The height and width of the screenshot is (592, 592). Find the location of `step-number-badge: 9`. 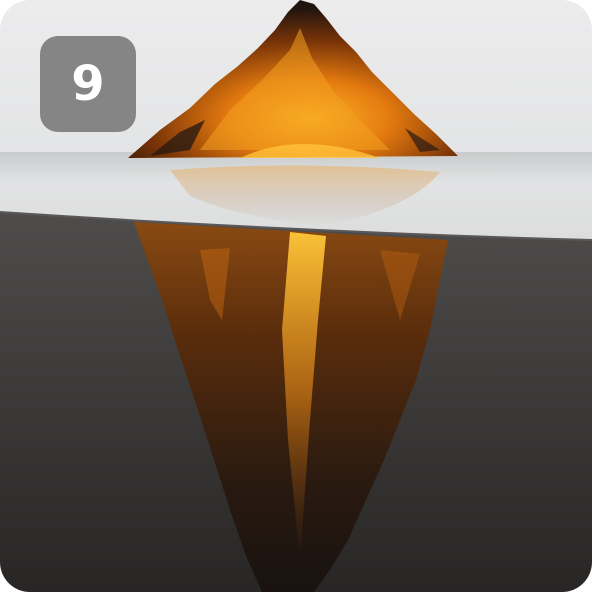

step-number-badge: 9 is located at coordinates (88, 84).